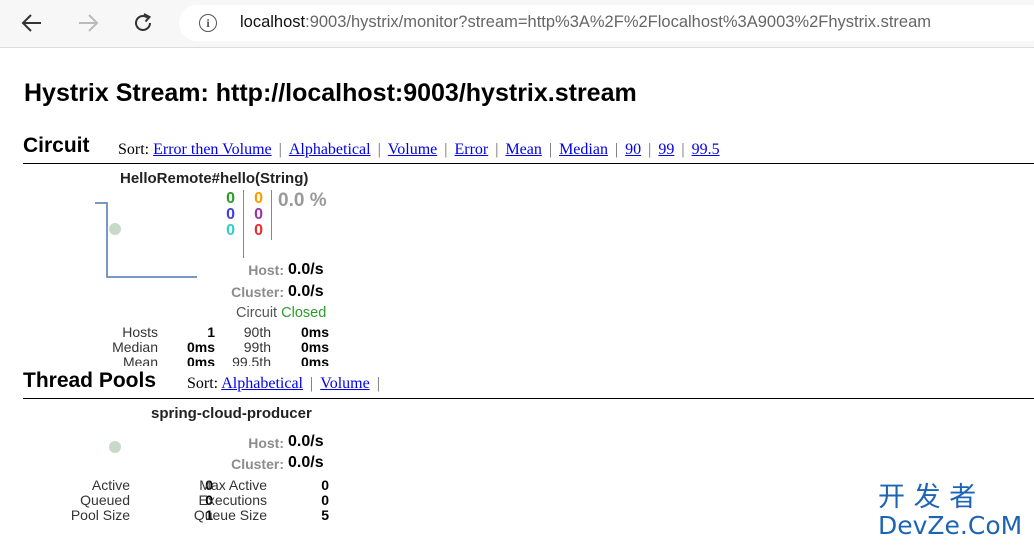  Describe the element at coordinates (212, 149) in the screenshot. I see `circuit-sort-error-then-volume: Error then Volume` at that location.